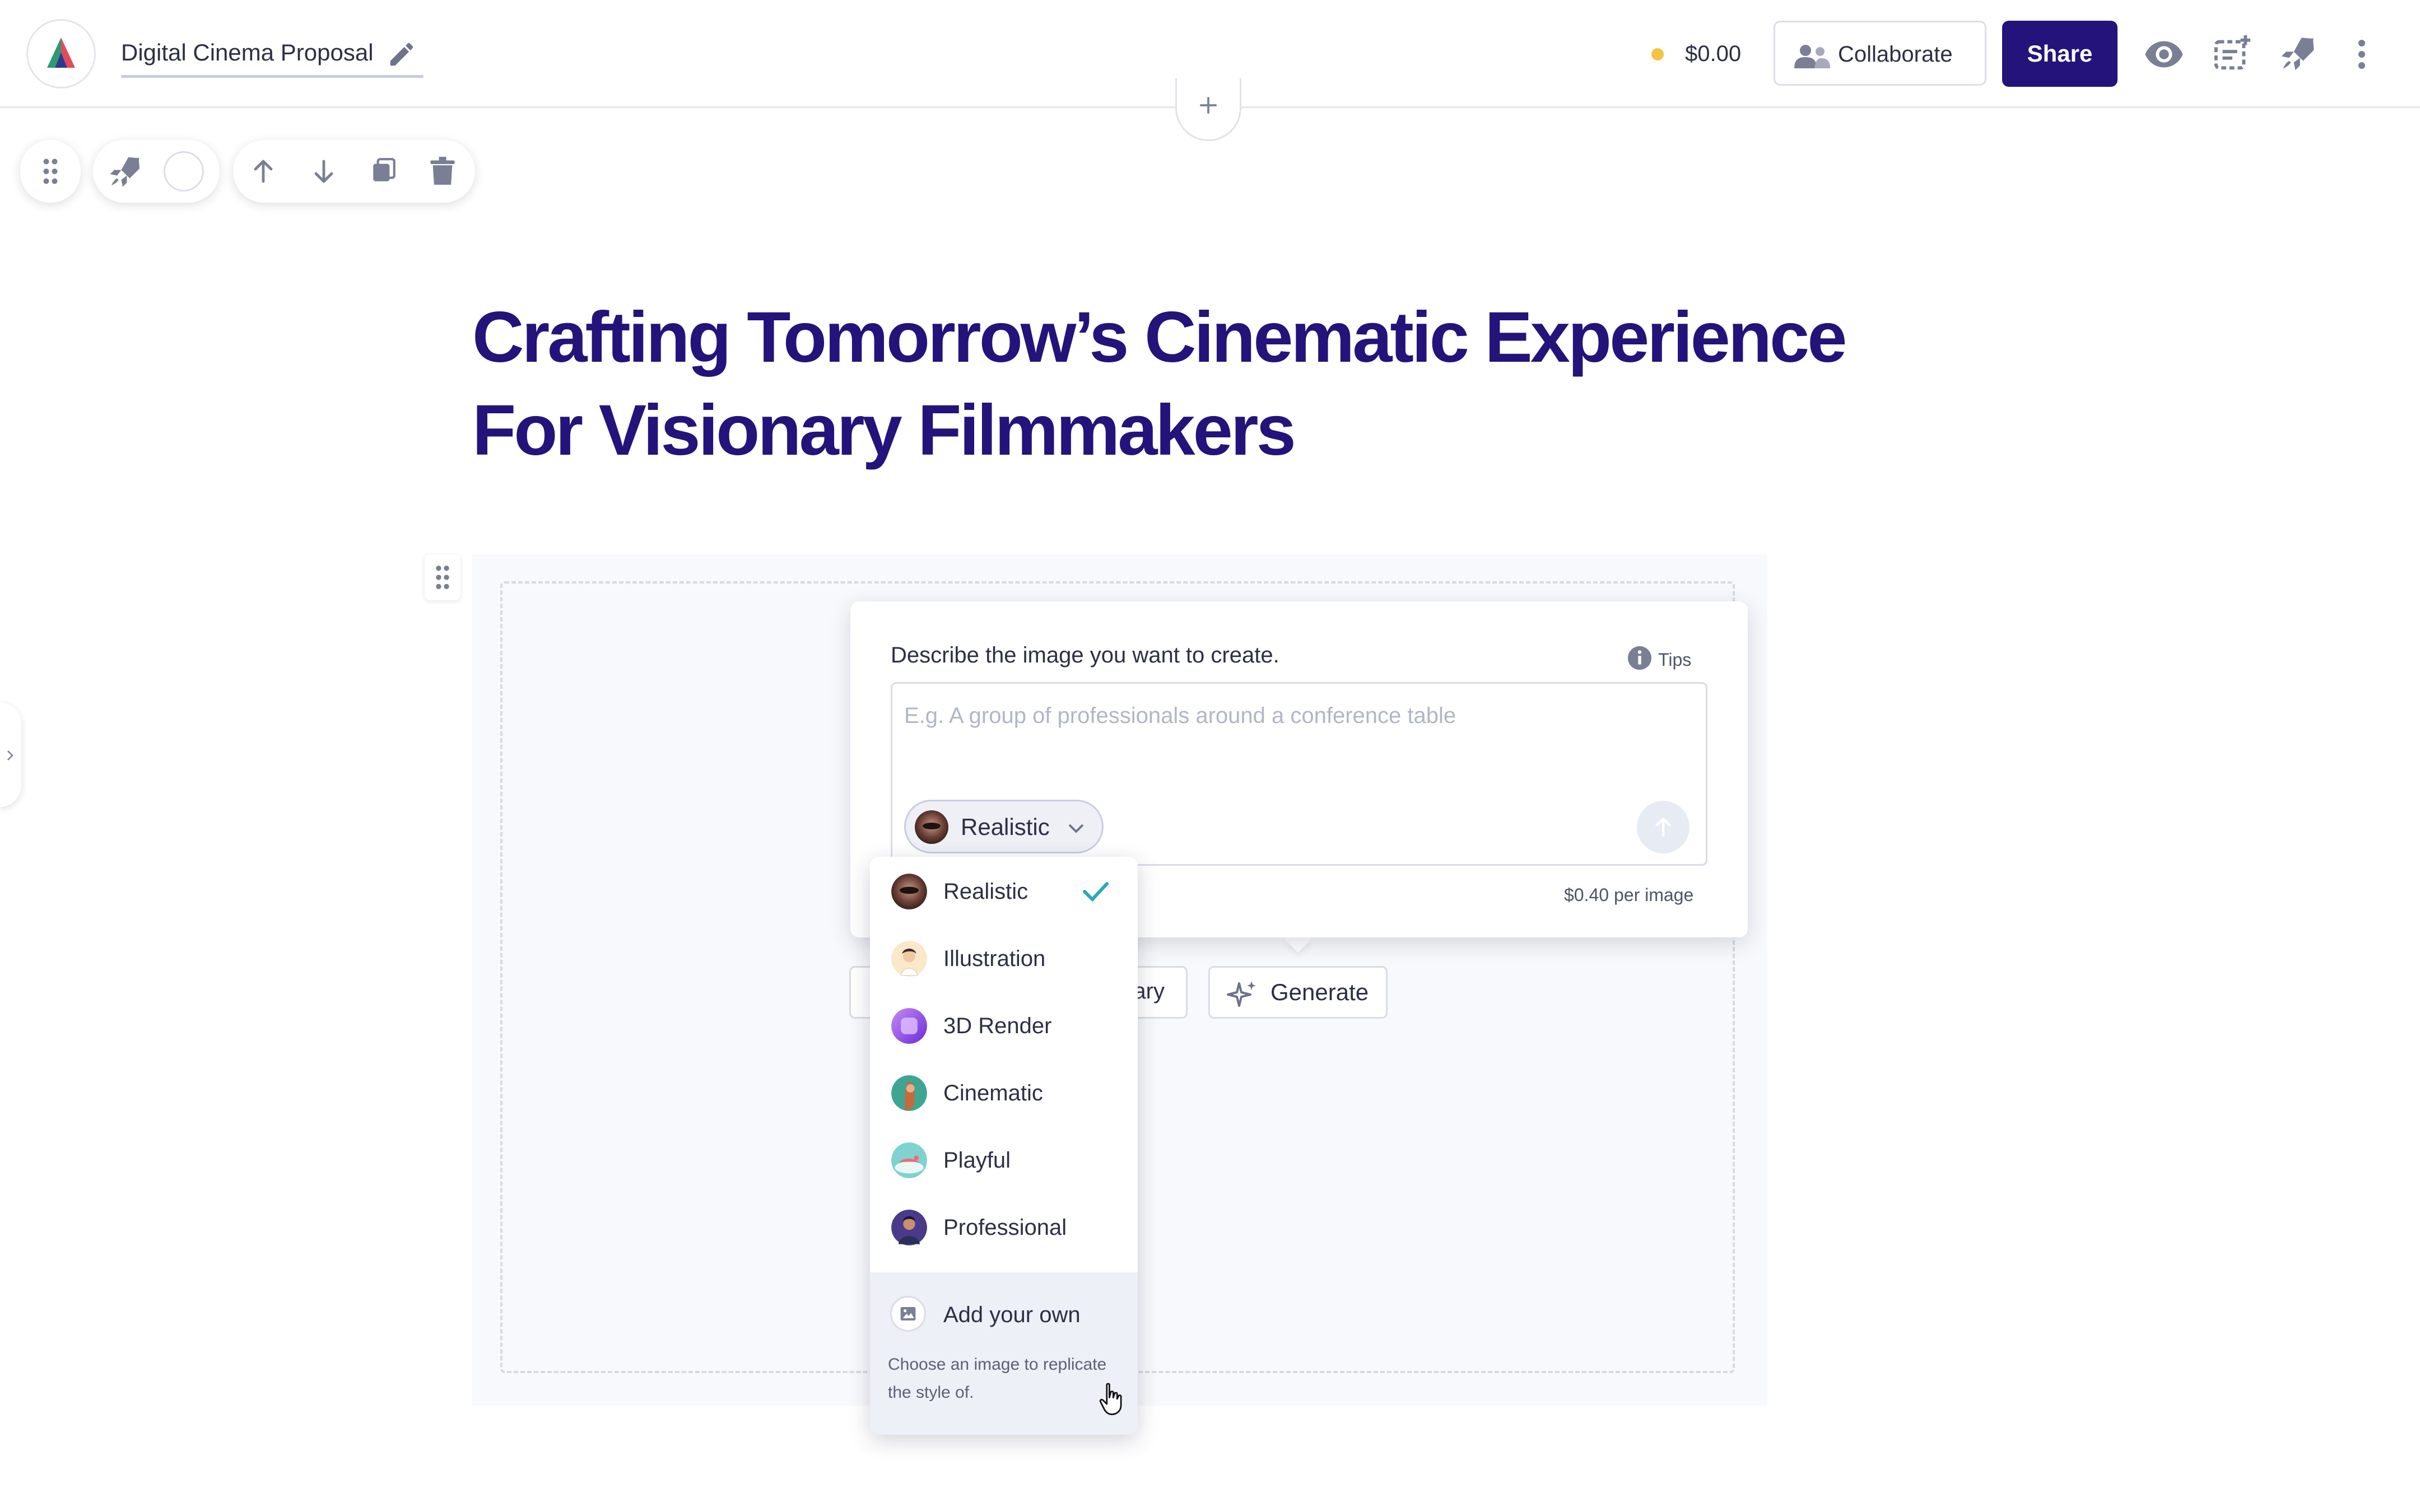  Describe the element at coordinates (1896, 55) in the screenshot. I see `collaborate-label: Collaborate` at that location.